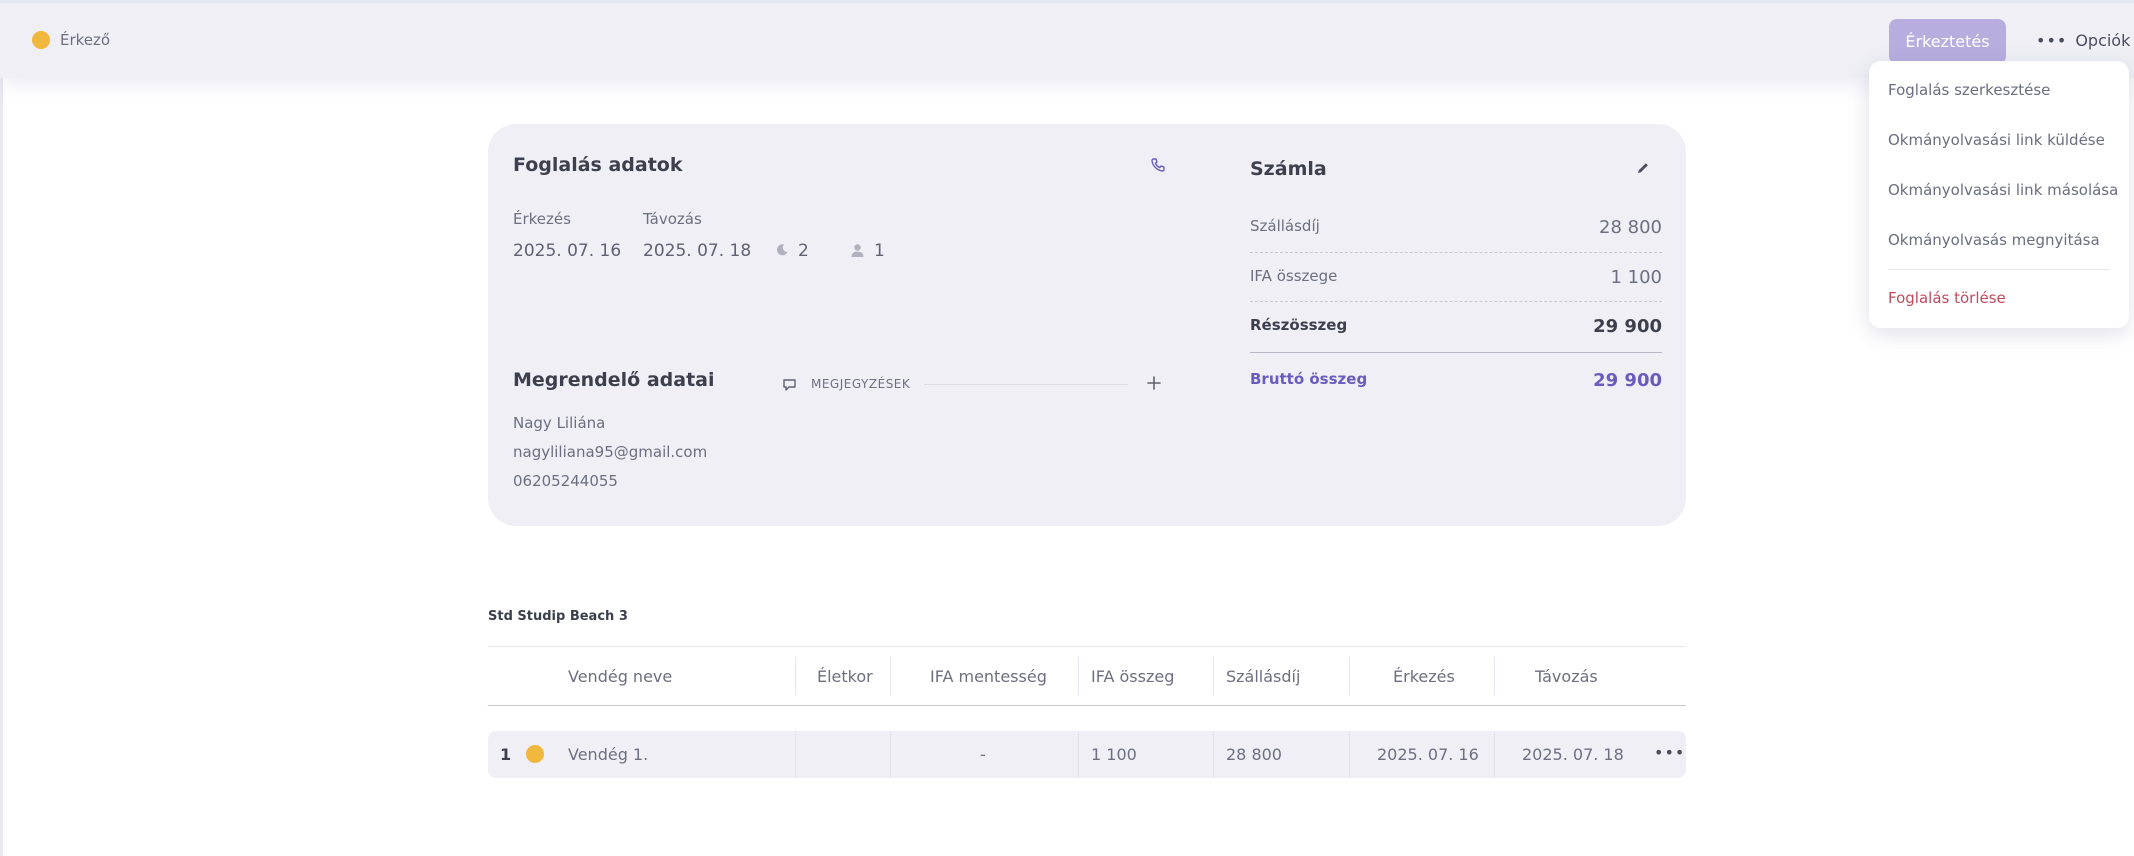  What do you see at coordinates (1154, 383) in the screenshot?
I see `add-note-icon` at bounding box center [1154, 383].